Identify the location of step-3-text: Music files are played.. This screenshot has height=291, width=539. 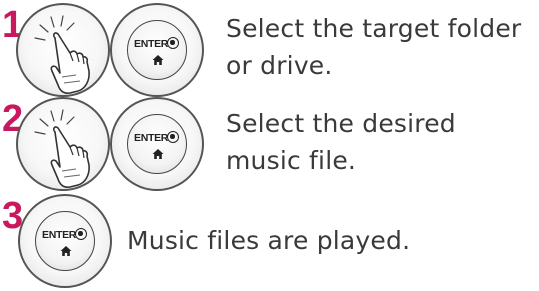
(268, 240).